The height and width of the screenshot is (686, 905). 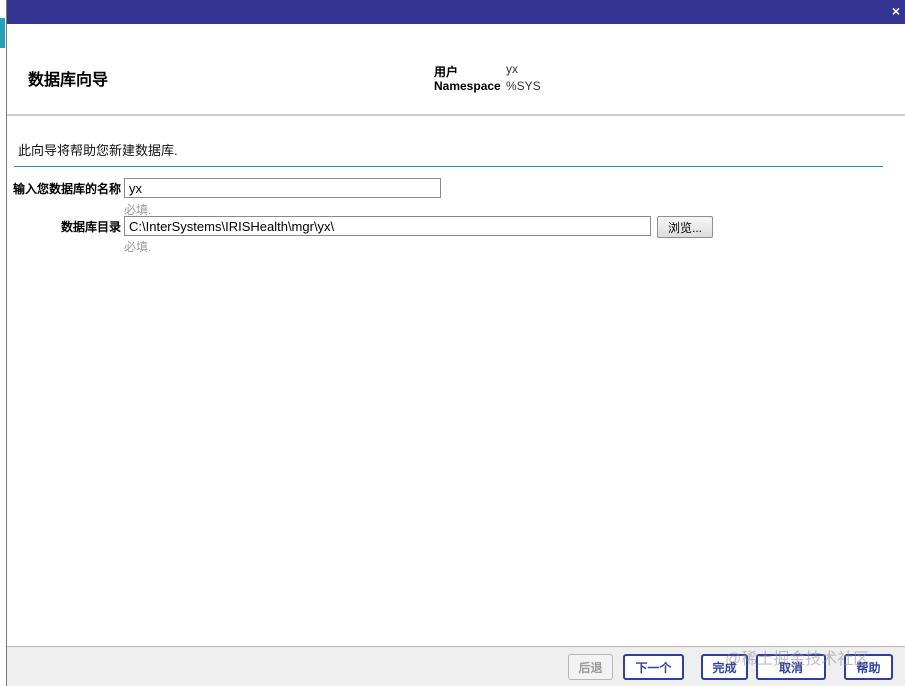 I want to click on database-directory-required-hint: 必填., so click(x=138, y=247).